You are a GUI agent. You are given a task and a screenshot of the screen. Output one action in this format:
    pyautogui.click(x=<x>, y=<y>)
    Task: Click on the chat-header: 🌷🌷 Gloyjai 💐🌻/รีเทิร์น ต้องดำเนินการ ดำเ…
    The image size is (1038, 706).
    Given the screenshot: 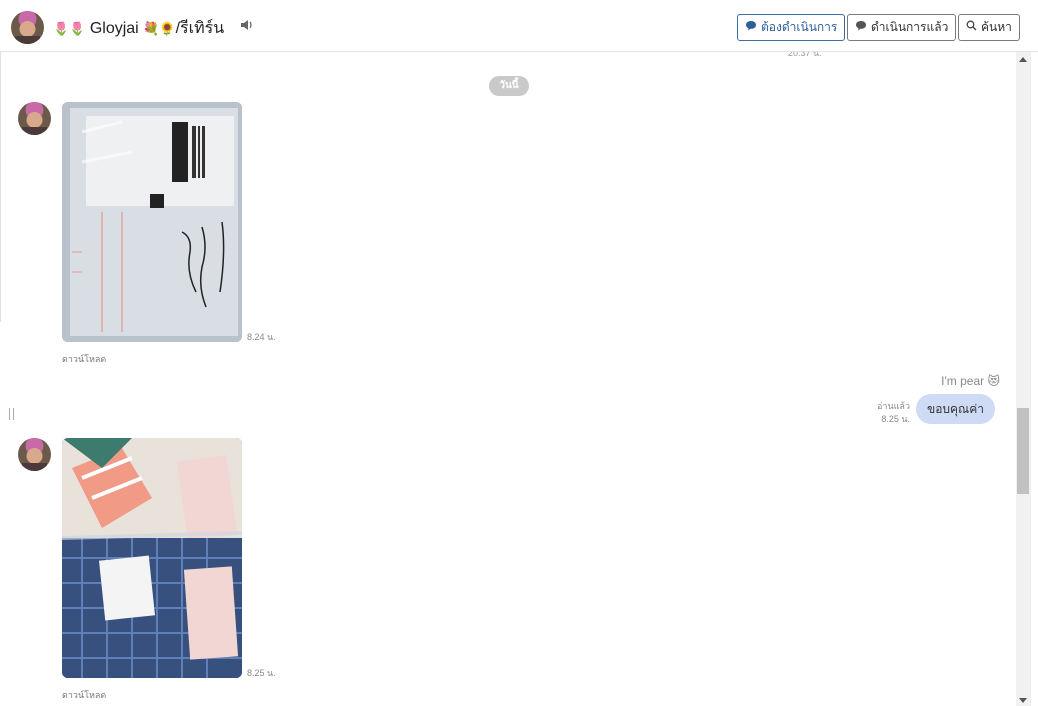 What is the action you would take?
    pyautogui.click(x=519, y=26)
    